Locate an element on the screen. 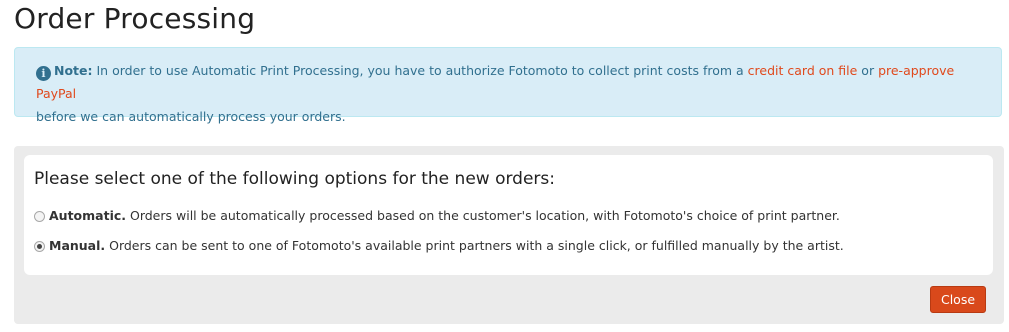 This screenshot has width=1009, height=332. credit-card-link: credit card on file is located at coordinates (803, 70).